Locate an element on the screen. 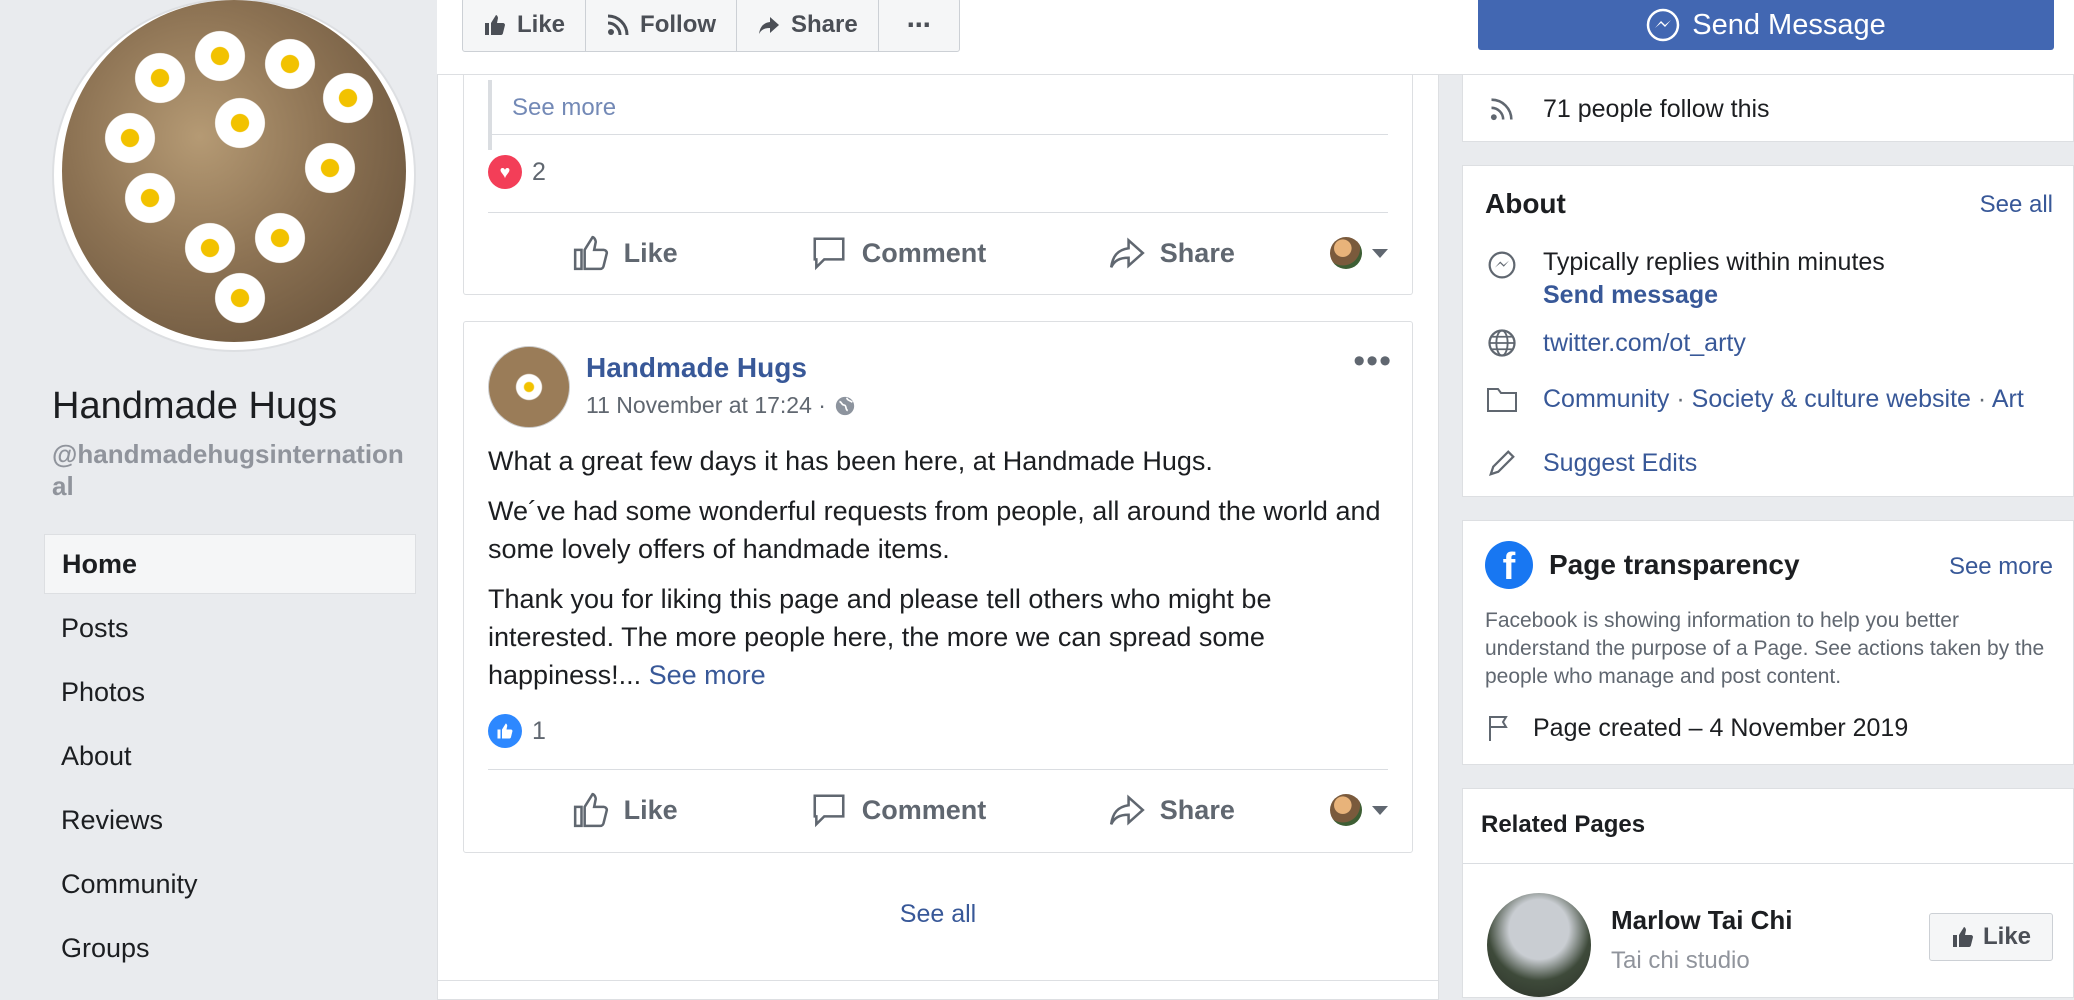 The image size is (2074, 1000). page-follow-button: Follow is located at coordinates (662, 25).